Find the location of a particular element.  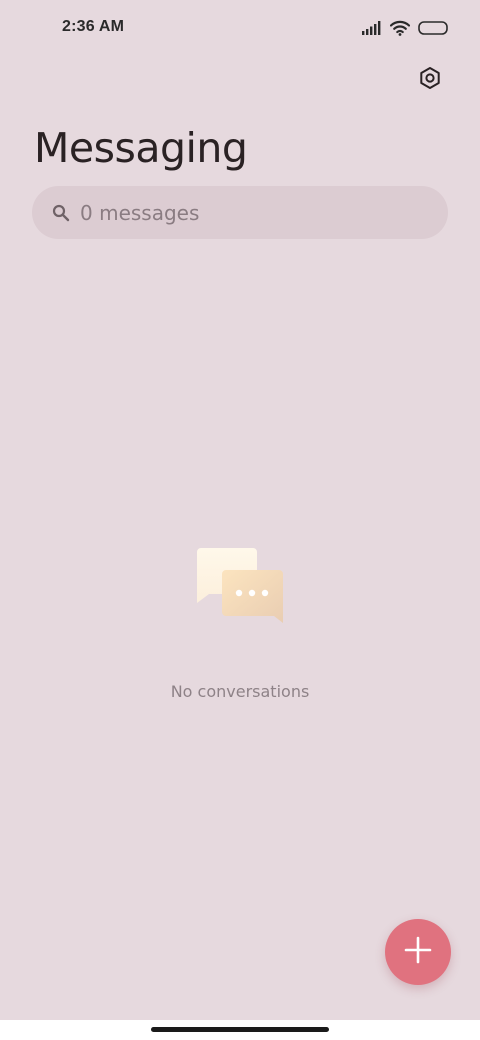

settings-button is located at coordinates (430, 80).